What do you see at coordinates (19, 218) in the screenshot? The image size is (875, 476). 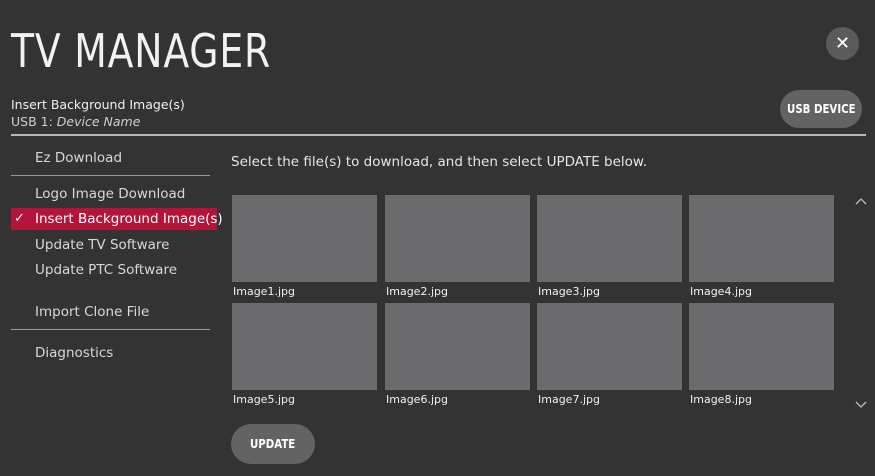 I see `checkmark-icon: ✓` at bounding box center [19, 218].